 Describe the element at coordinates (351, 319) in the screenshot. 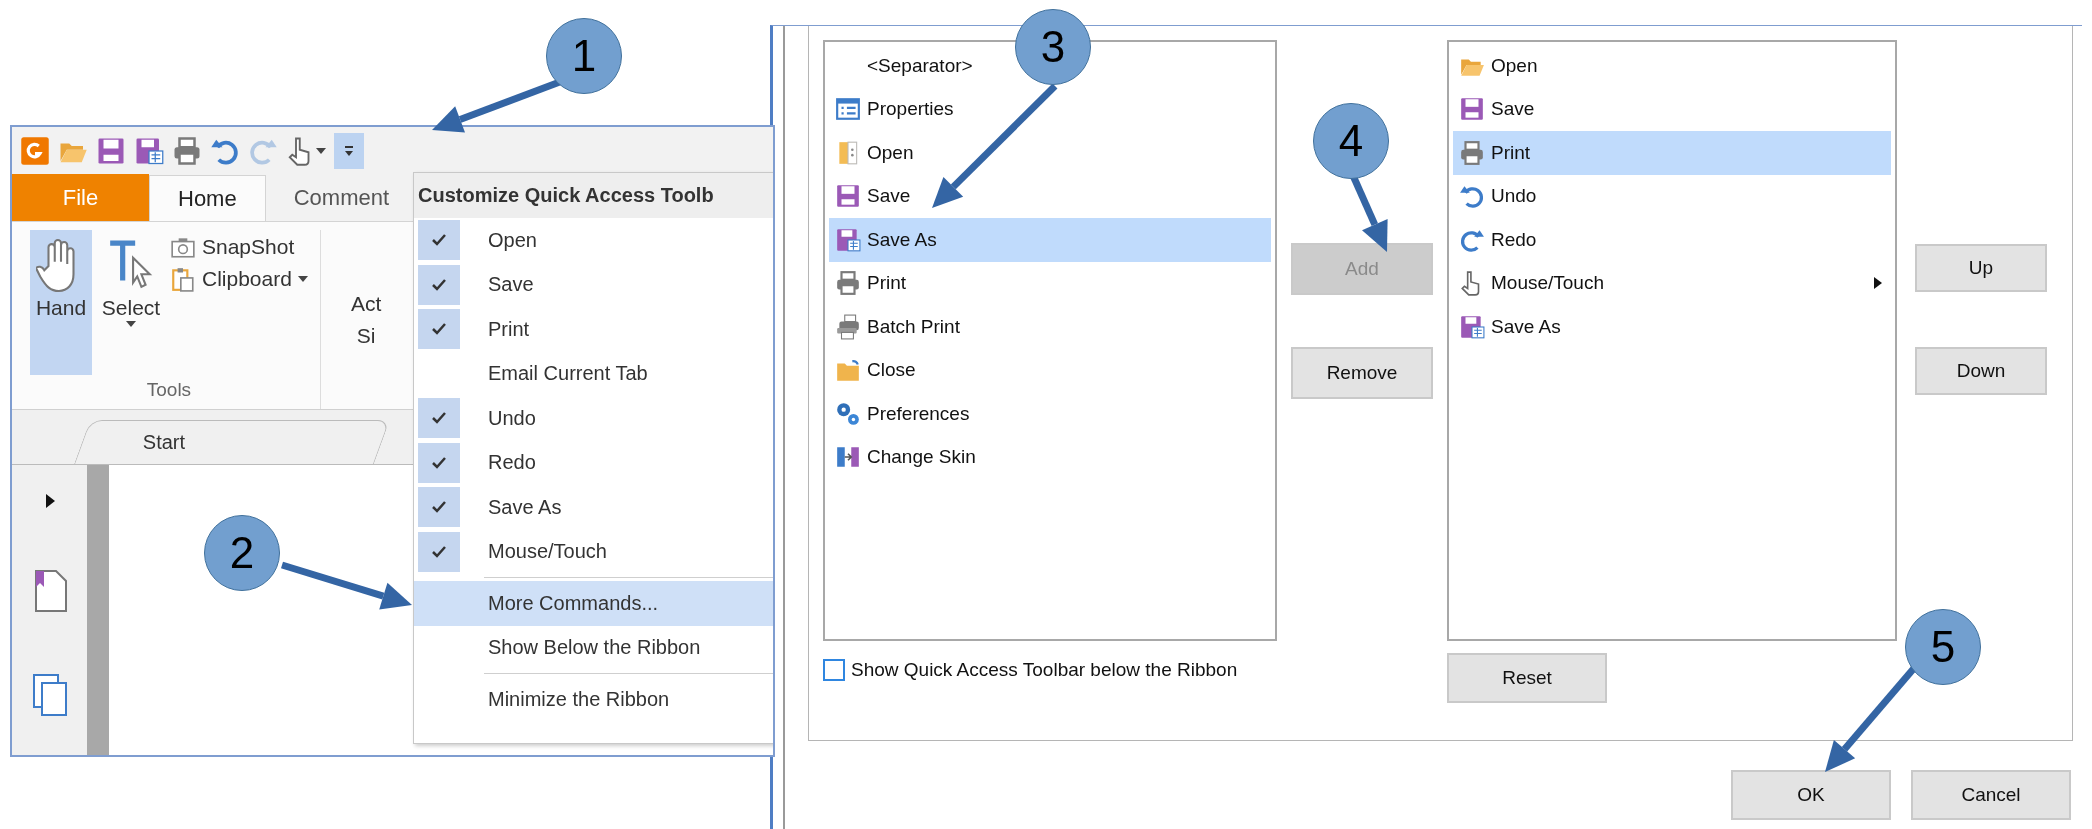

I see `ribbon-button: Act Si` at that location.